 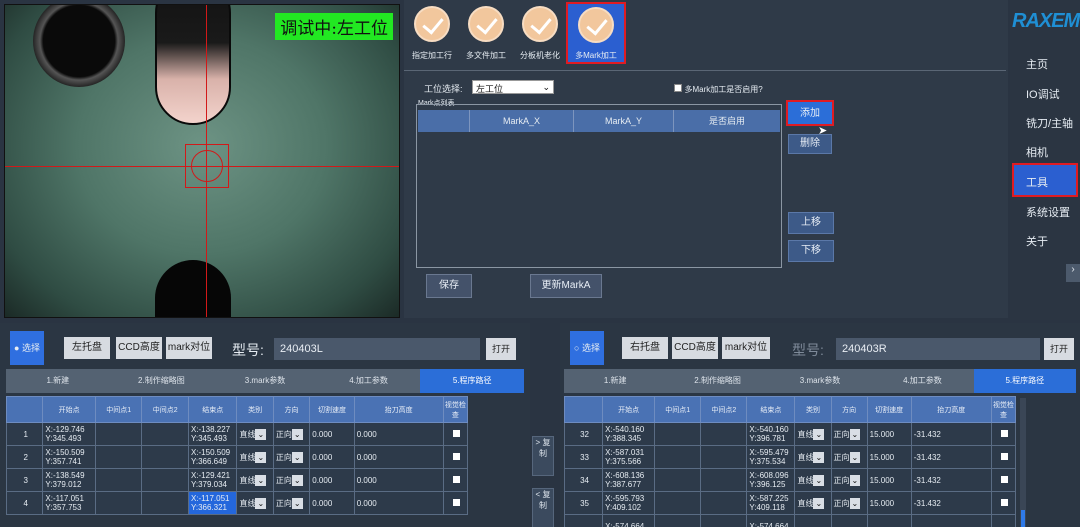 I want to click on cell-start: X:-540.160 Y:388.345, so click(x=629, y=434).